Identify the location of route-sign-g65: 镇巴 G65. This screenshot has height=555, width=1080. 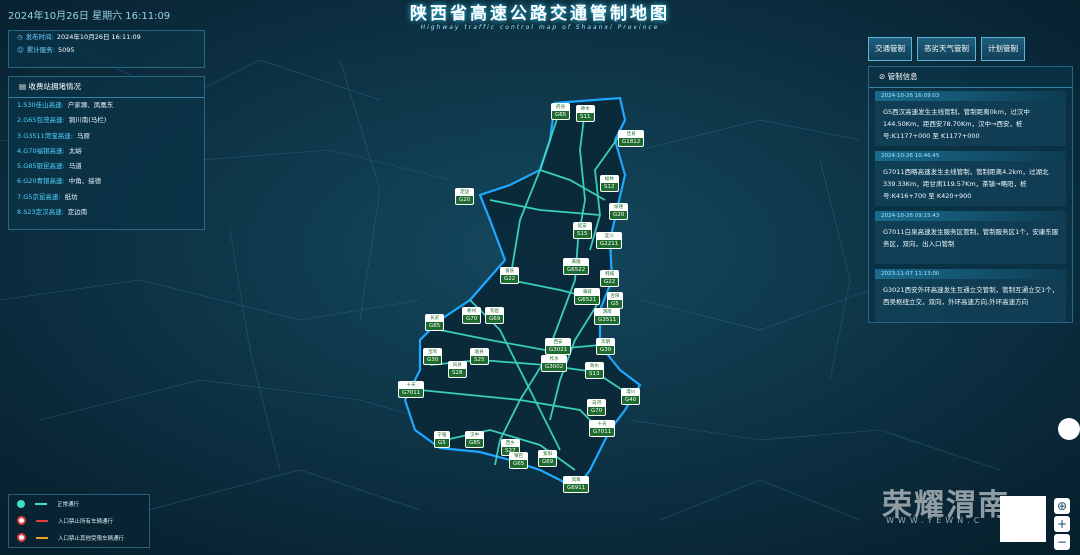
(519, 460).